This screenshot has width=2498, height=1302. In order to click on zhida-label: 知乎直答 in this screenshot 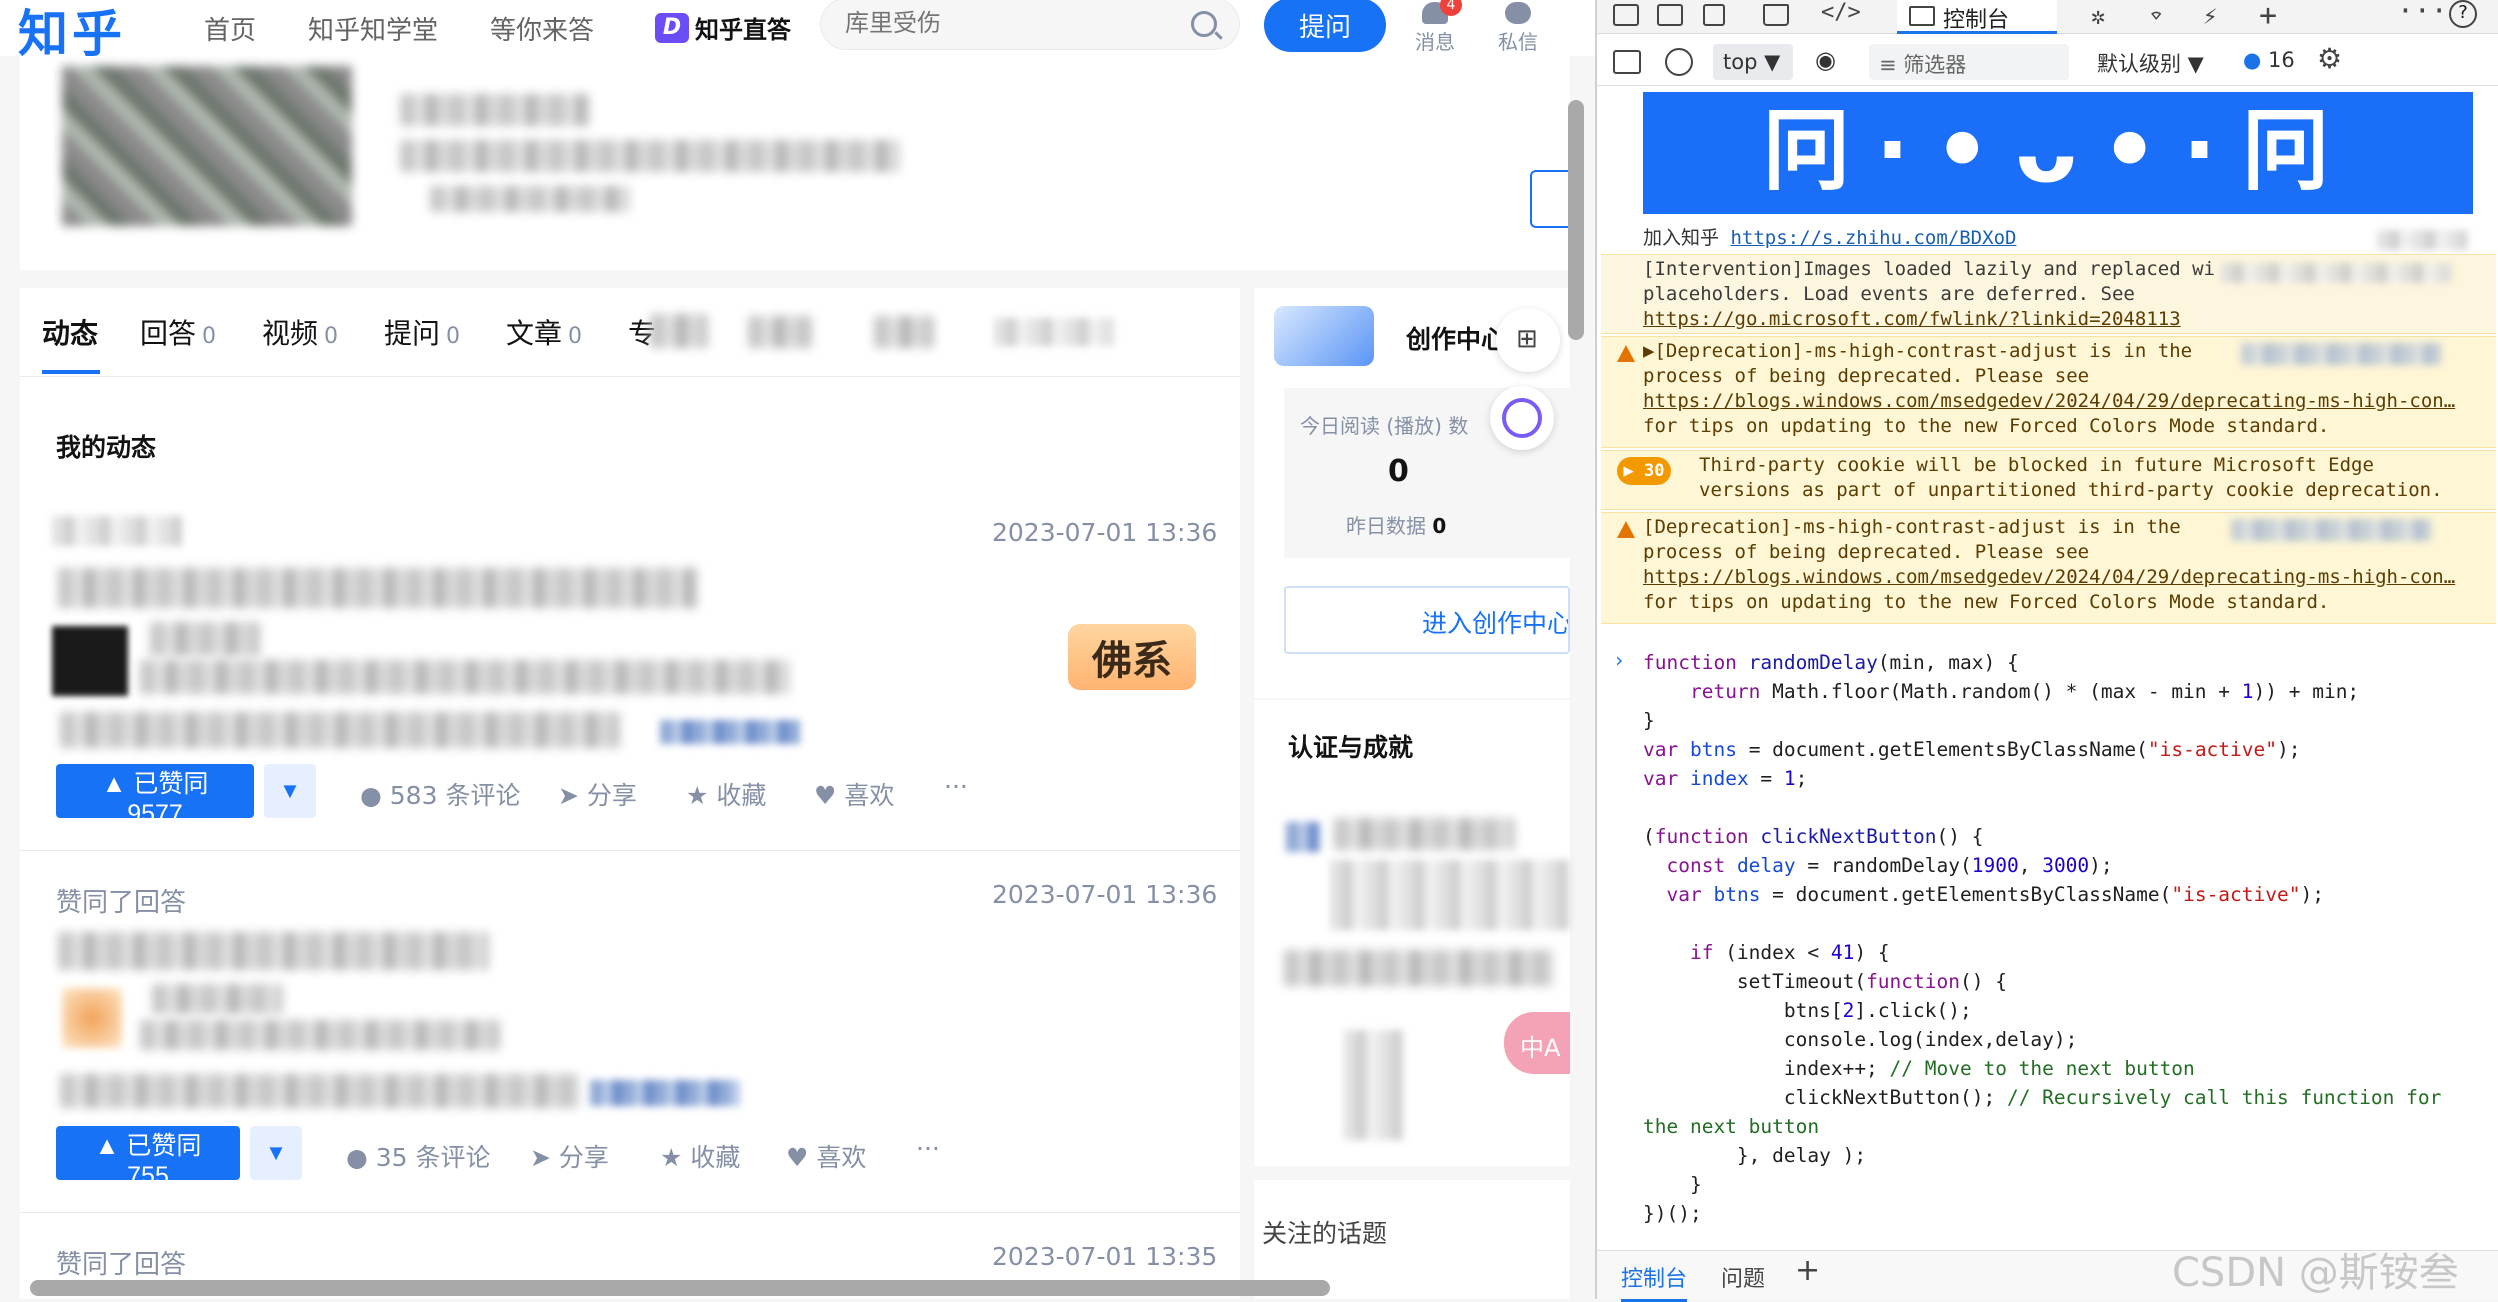, I will do `click(743, 30)`.